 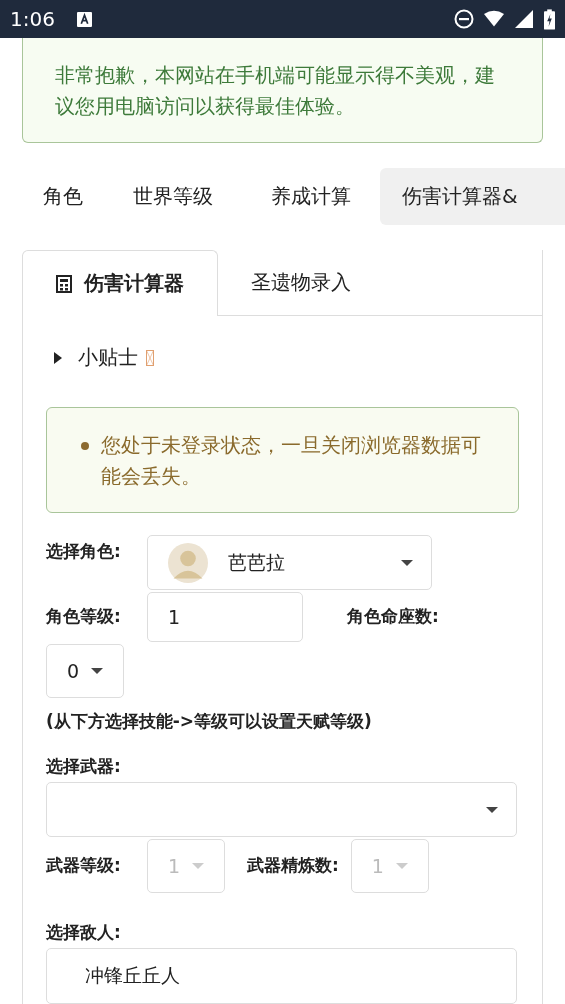 What do you see at coordinates (464, 19) in the screenshot?
I see `do-not-disturb-icon` at bounding box center [464, 19].